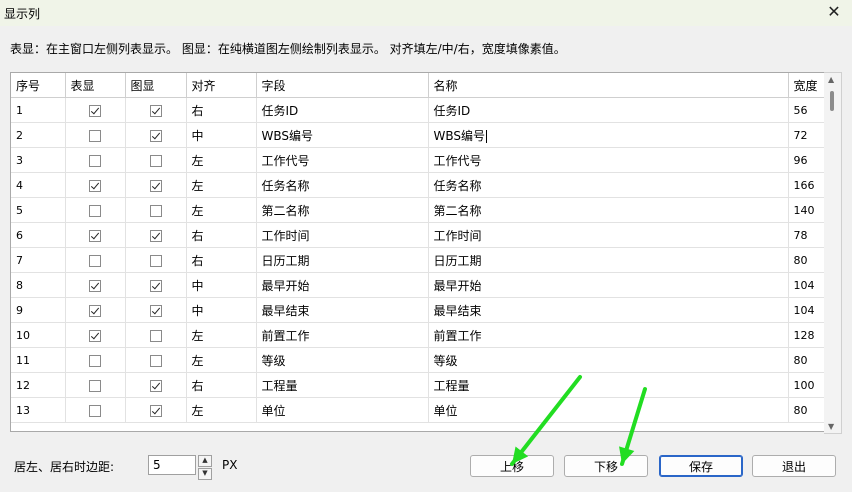 The image size is (852, 492). What do you see at coordinates (608, 310) in the screenshot?
I see `cell-name: 最早结束` at bounding box center [608, 310].